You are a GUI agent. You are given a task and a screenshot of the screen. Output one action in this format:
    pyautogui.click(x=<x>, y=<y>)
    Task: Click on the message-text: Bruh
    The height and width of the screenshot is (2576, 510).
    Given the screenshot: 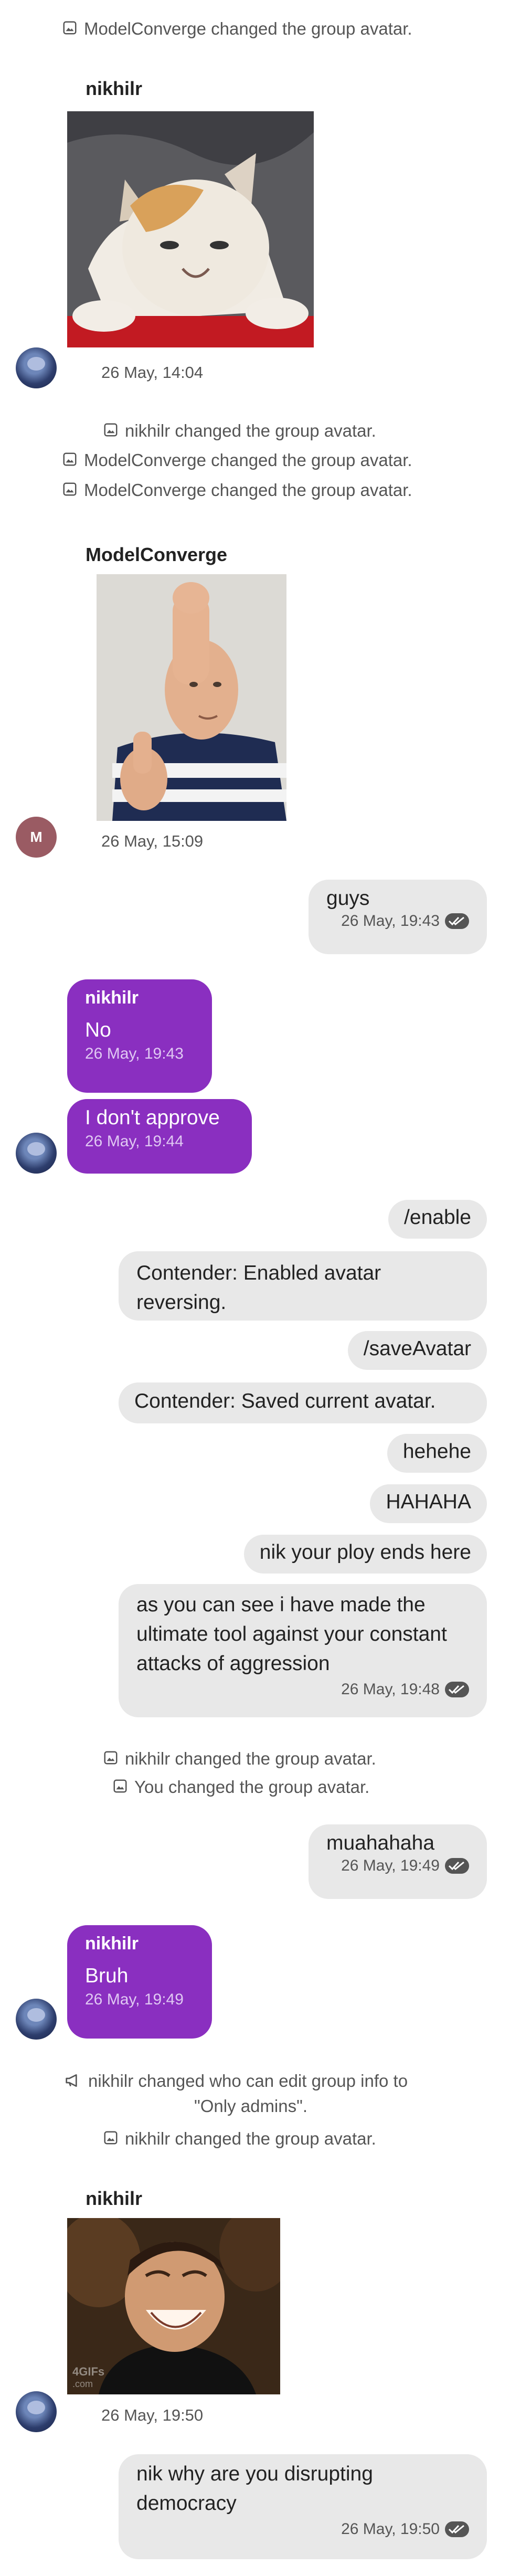 What is the action you would take?
    pyautogui.click(x=107, y=1976)
    